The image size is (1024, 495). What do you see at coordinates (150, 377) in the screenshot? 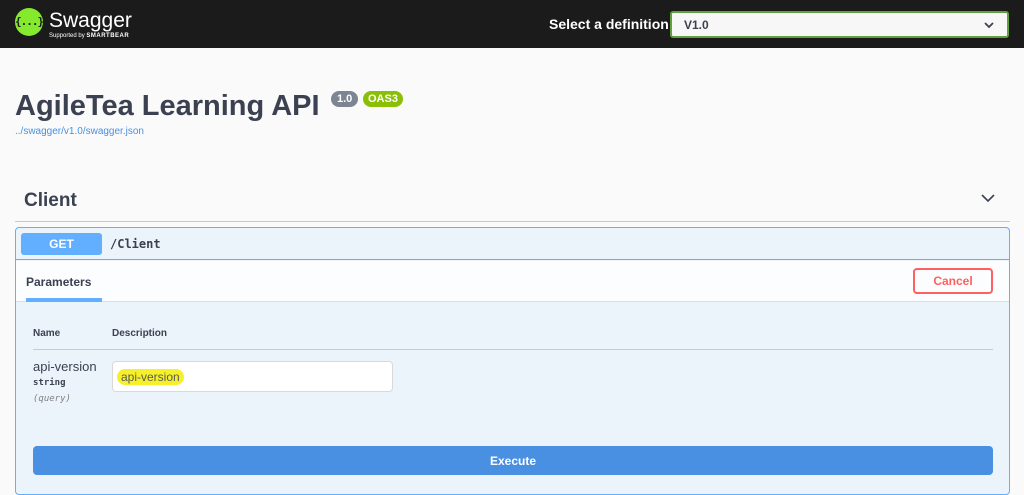
I see `api-version-input-value: api-version` at bounding box center [150, 377].